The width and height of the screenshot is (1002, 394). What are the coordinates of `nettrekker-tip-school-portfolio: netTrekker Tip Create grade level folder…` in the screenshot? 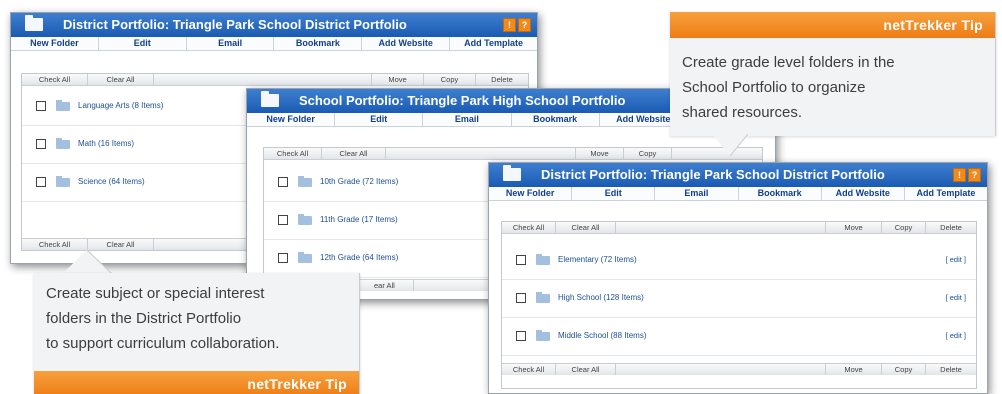 It's located at (833, 74).